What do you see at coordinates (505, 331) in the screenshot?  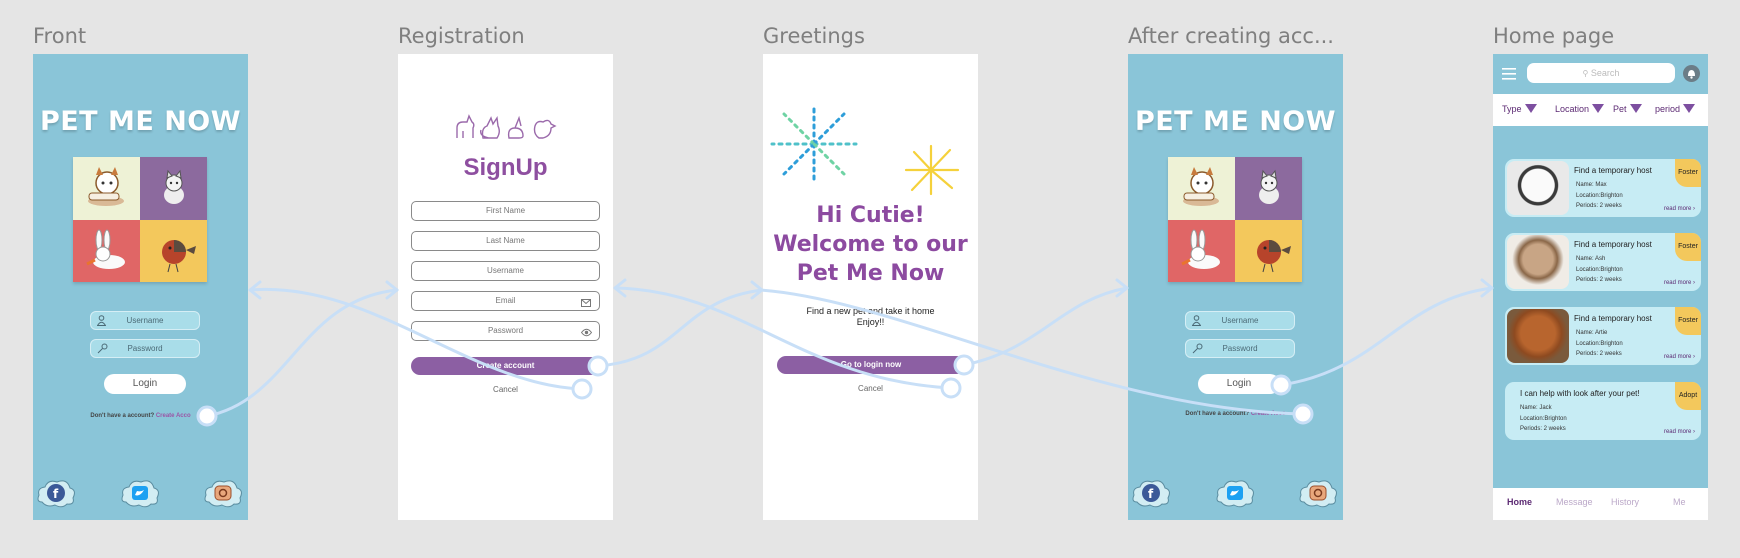 I see `password-field: Password` at bounding box center [505, 331].